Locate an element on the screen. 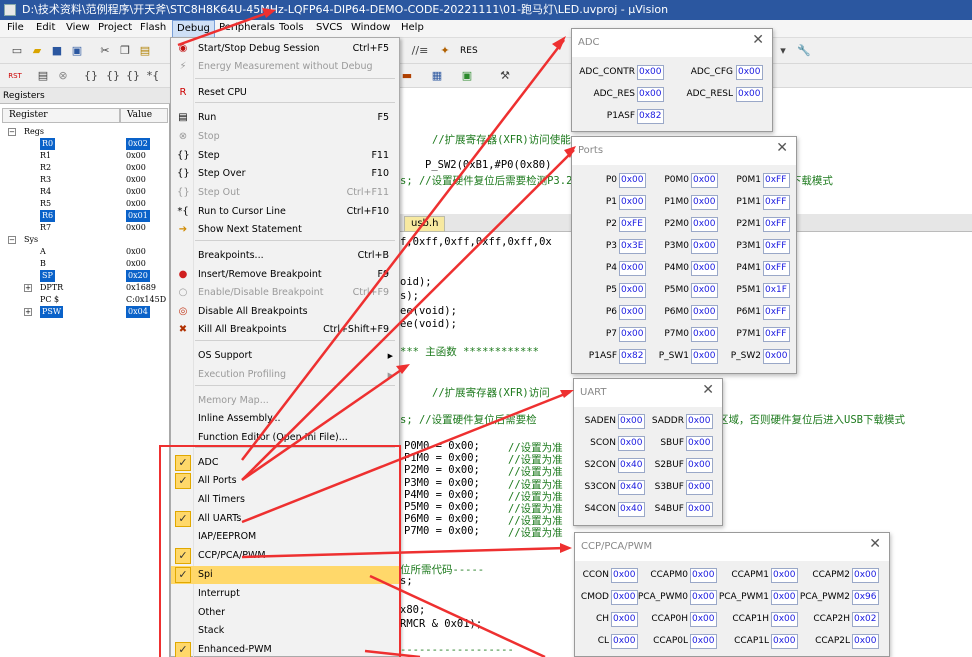  register-row: R3 0x00 is located at coordinates (85, 180).